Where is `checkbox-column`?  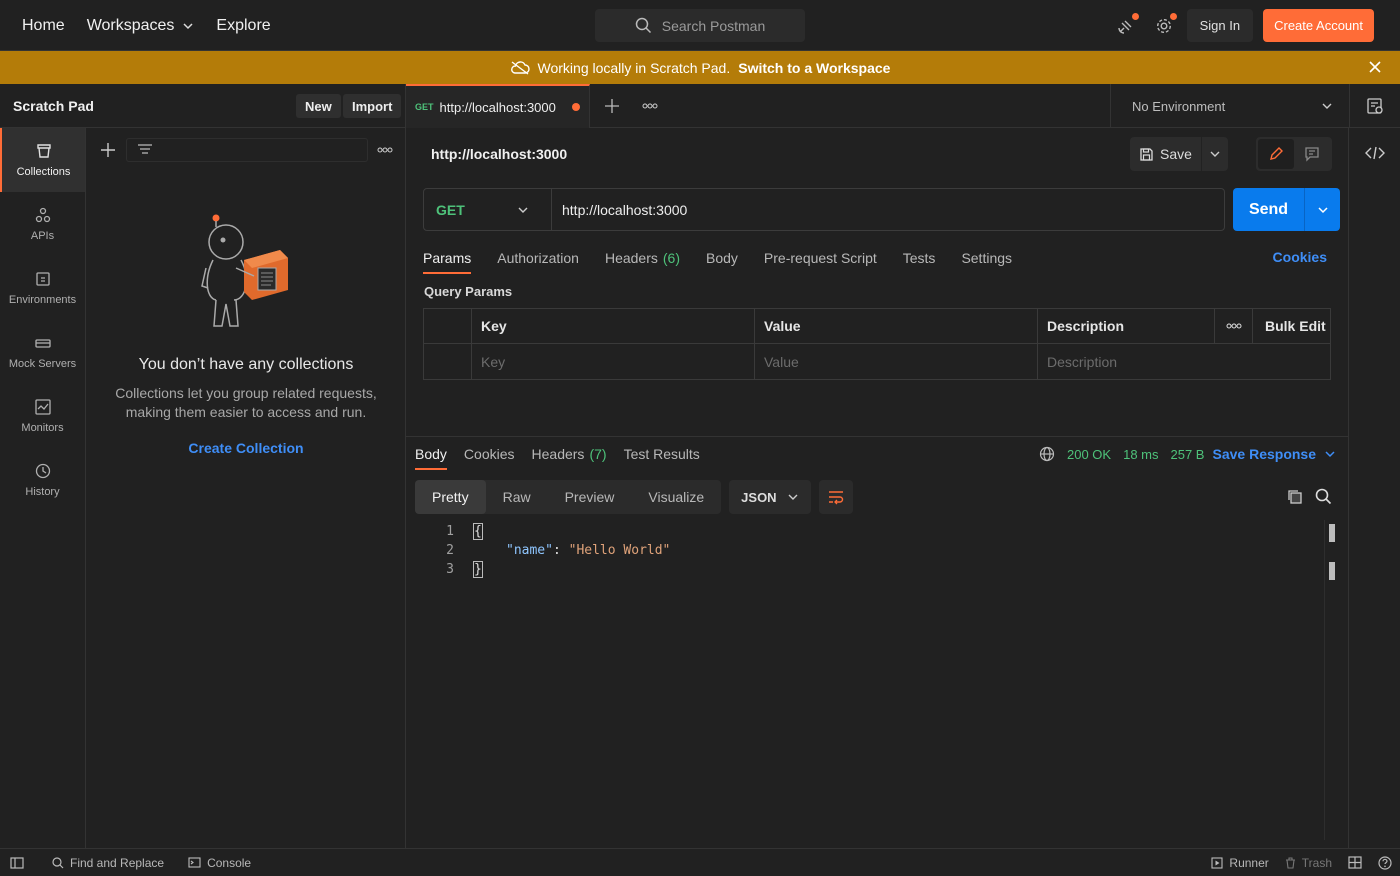
checkbox-column is located at coordinates (448, 326).